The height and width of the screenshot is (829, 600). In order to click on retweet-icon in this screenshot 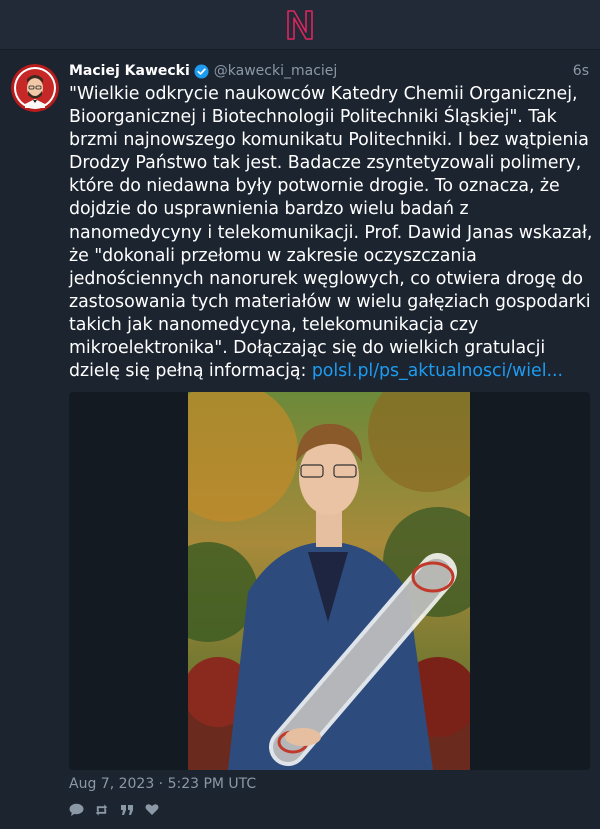, I will do `click(101, 809)`.